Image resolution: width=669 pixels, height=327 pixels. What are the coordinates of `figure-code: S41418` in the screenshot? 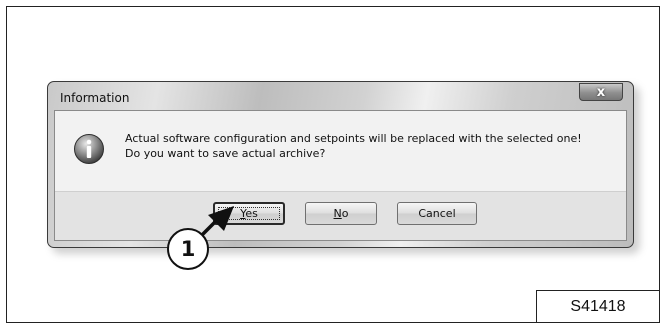 It's located at (598, 306).